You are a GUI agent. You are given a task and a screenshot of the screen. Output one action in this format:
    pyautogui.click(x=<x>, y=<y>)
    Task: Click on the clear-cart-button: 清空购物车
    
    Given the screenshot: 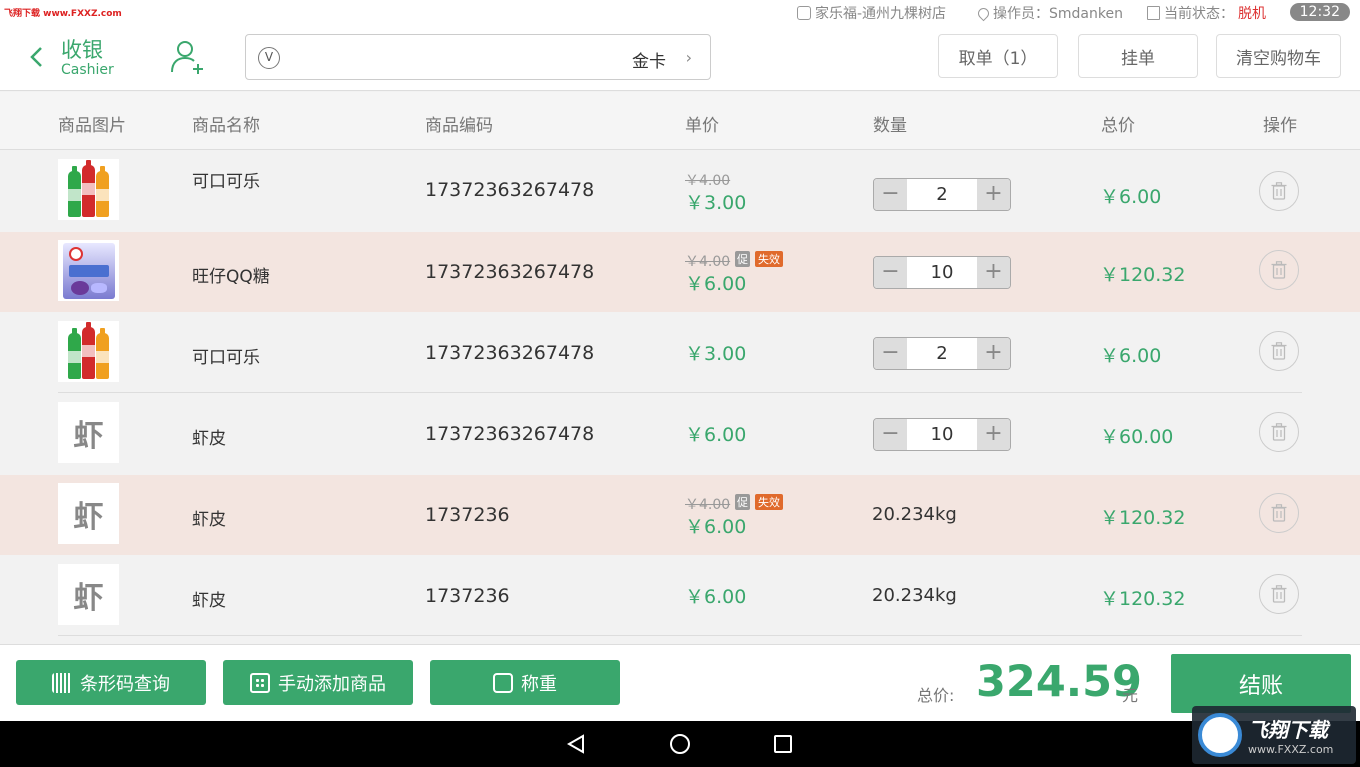 What is the action you would take?
    pyautogui.click(x=1278, y=56)
    